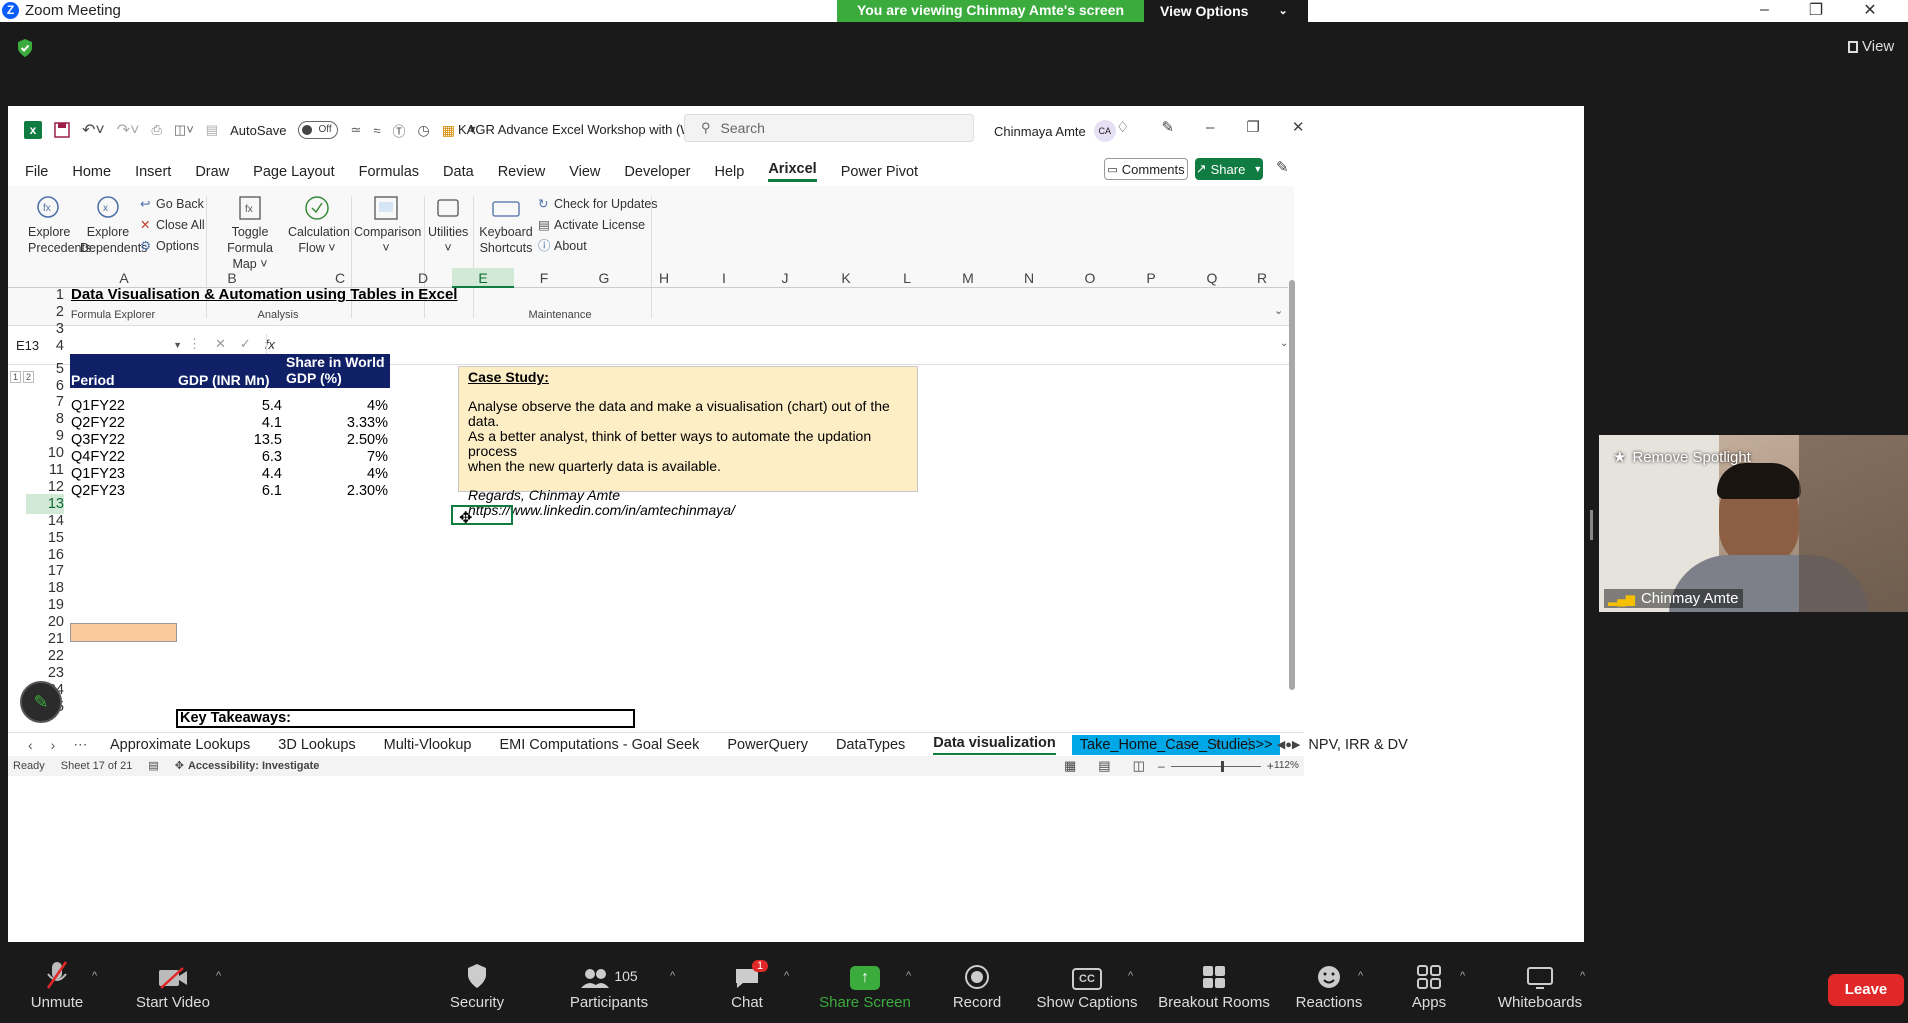 Image resolution: width=1908 pixels, height=1023 pixels. Describe the element at coordinates (220, 344) in the screenshot. I see `cancel-formula-icon: ✕` at that location.